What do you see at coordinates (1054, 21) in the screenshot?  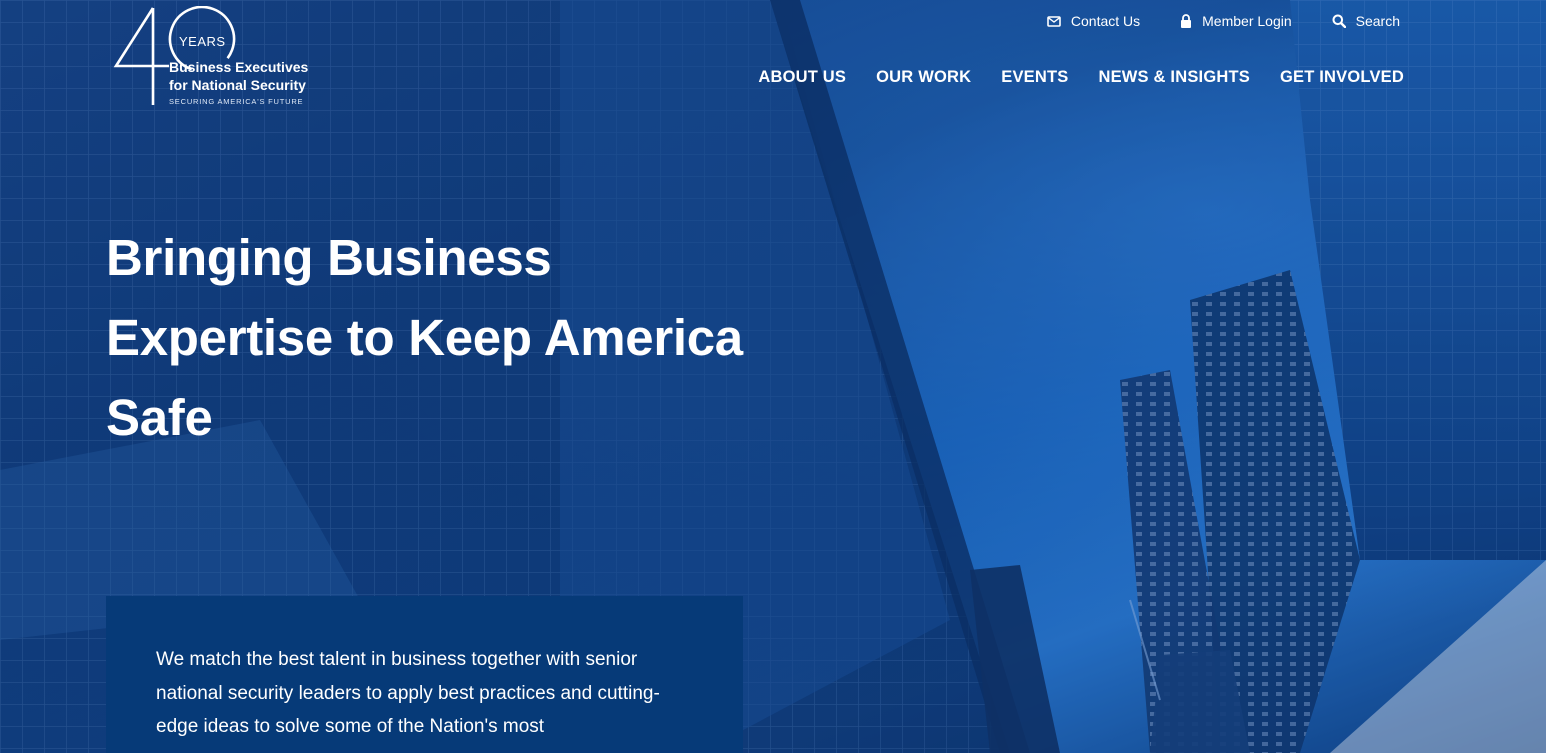 I see `envelope-icon` at bounding box center [1054, 21].